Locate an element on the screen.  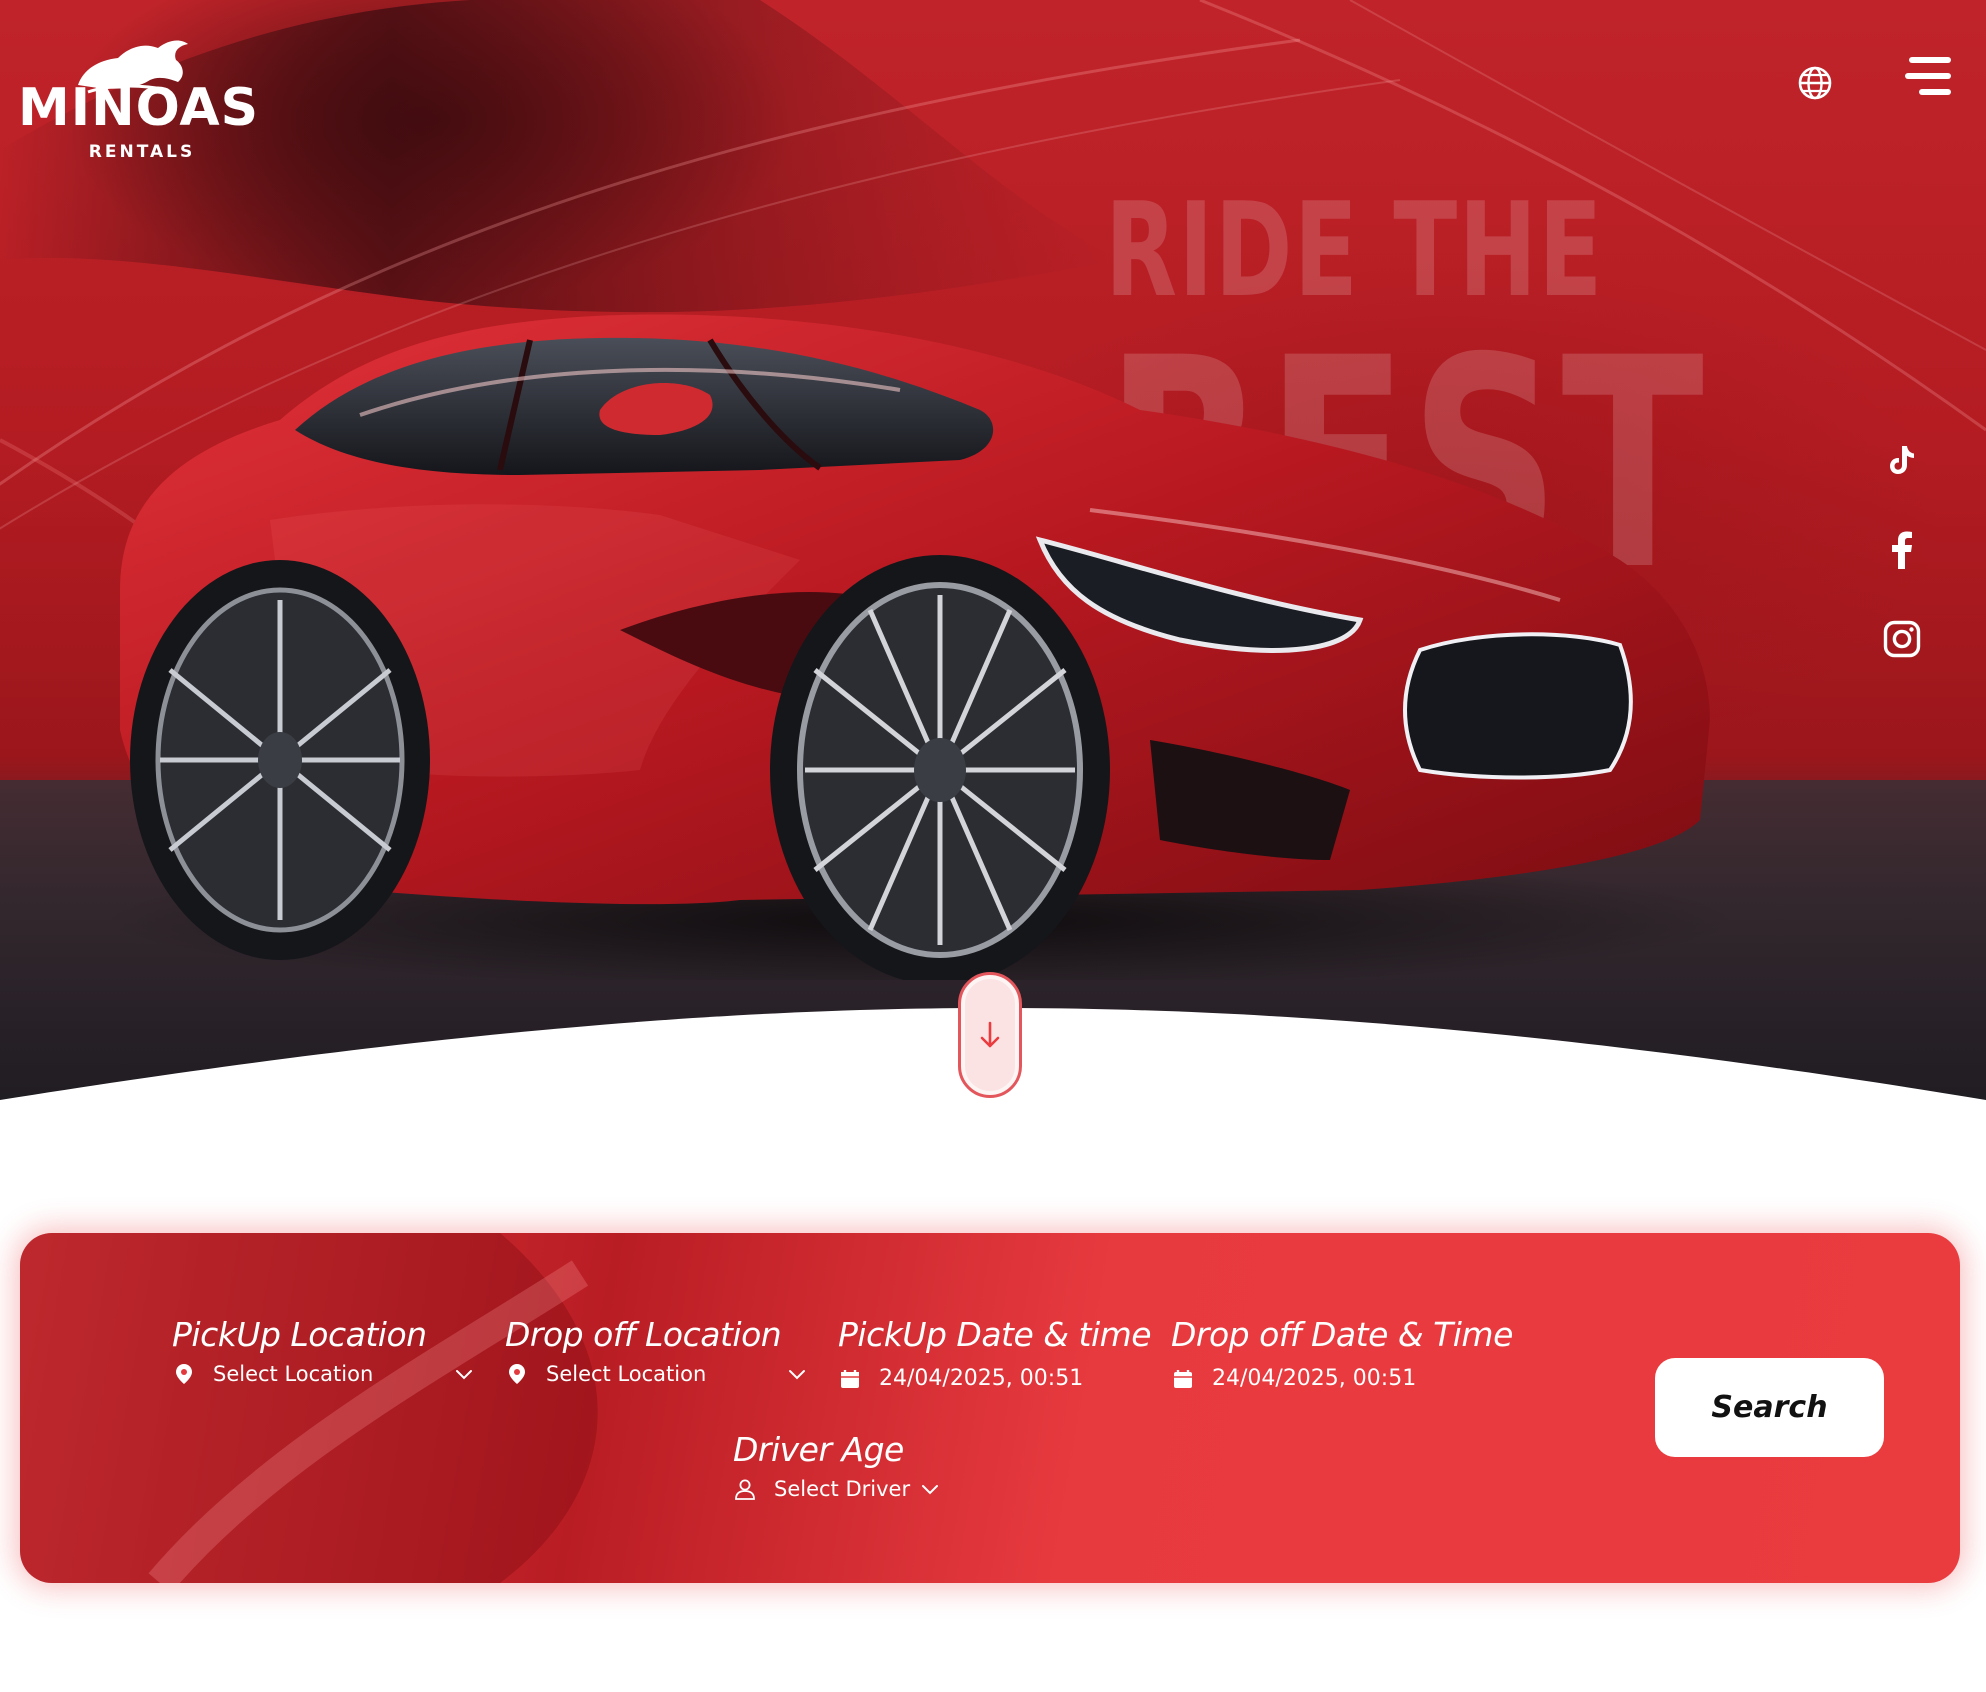
pickup-location-select: Select Location is located at coordinates (323, 1374).